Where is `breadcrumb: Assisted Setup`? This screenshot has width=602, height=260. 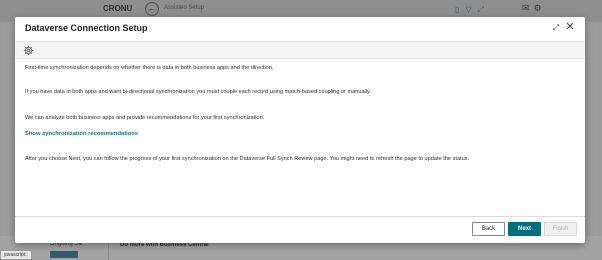
breadcrumb: Assisted Setup is located at coordinates (184, 8).